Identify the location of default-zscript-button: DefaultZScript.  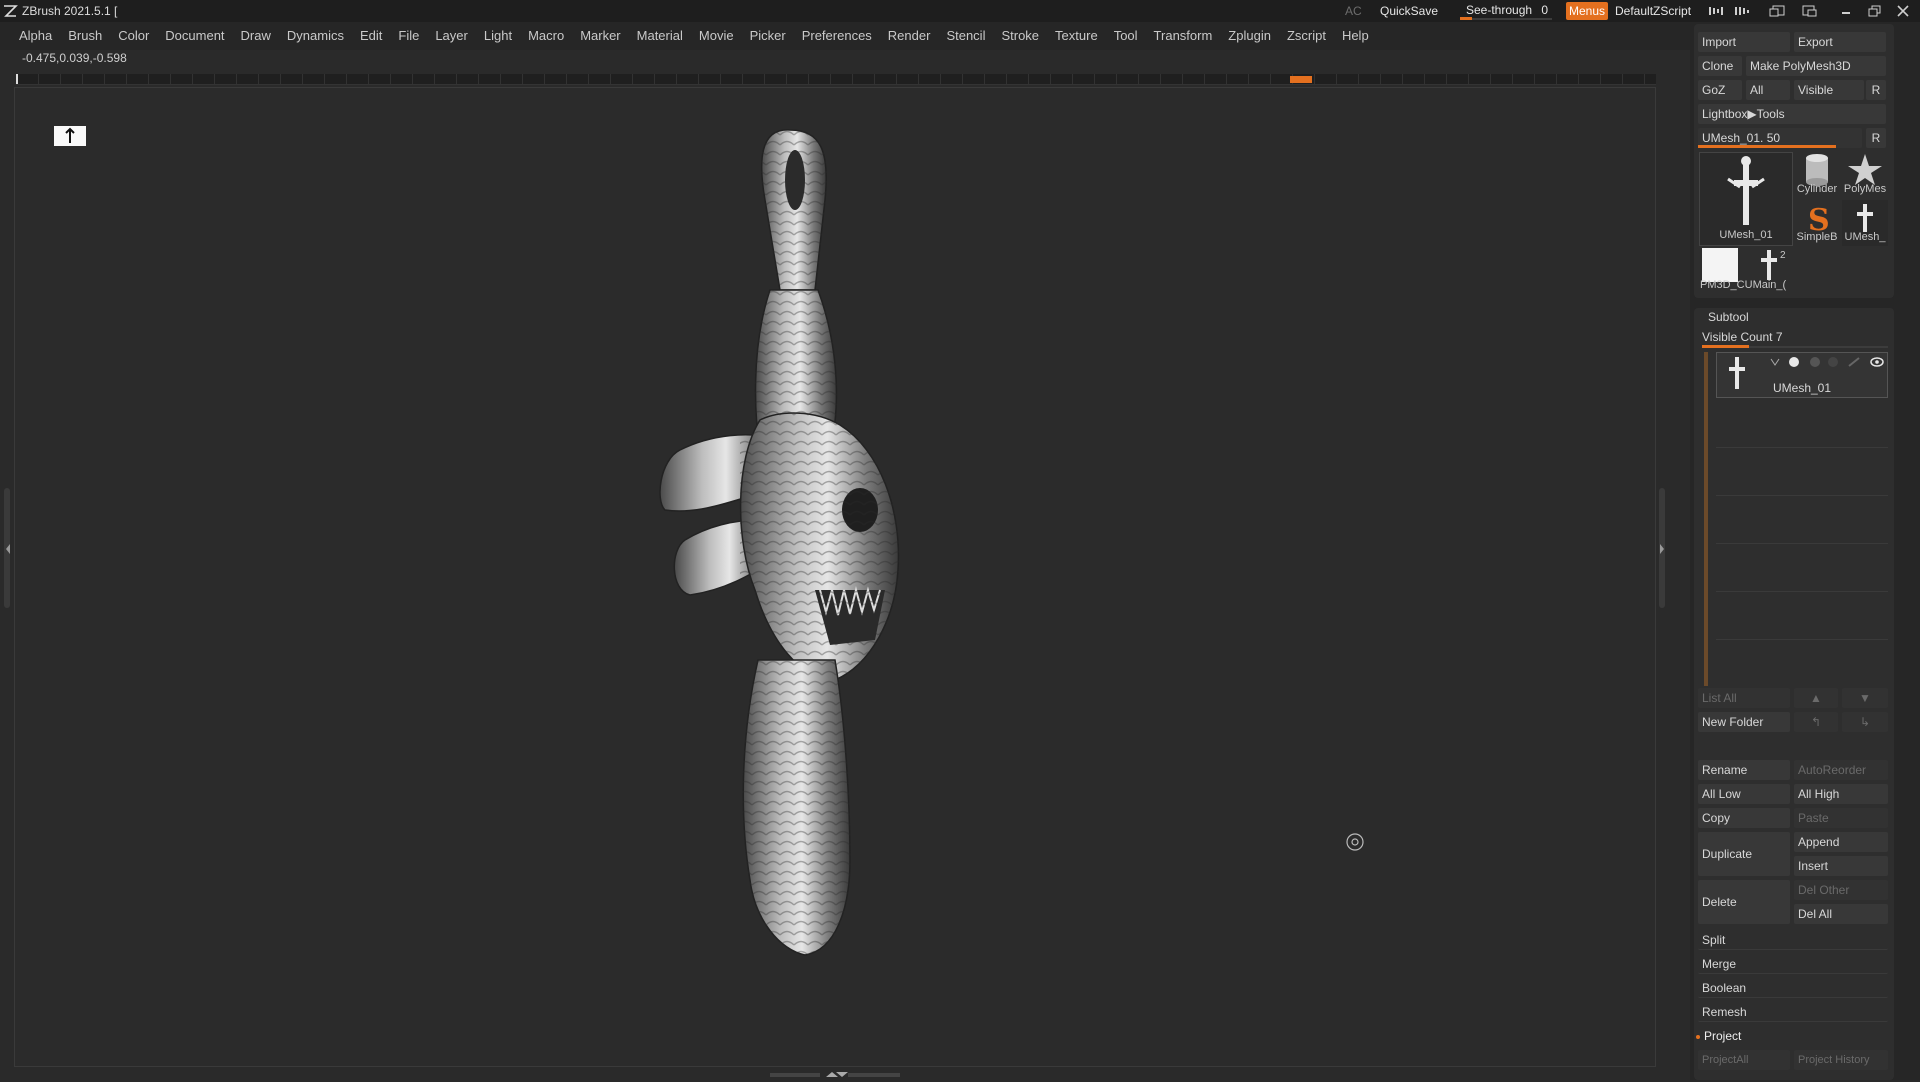
(1653, 11).